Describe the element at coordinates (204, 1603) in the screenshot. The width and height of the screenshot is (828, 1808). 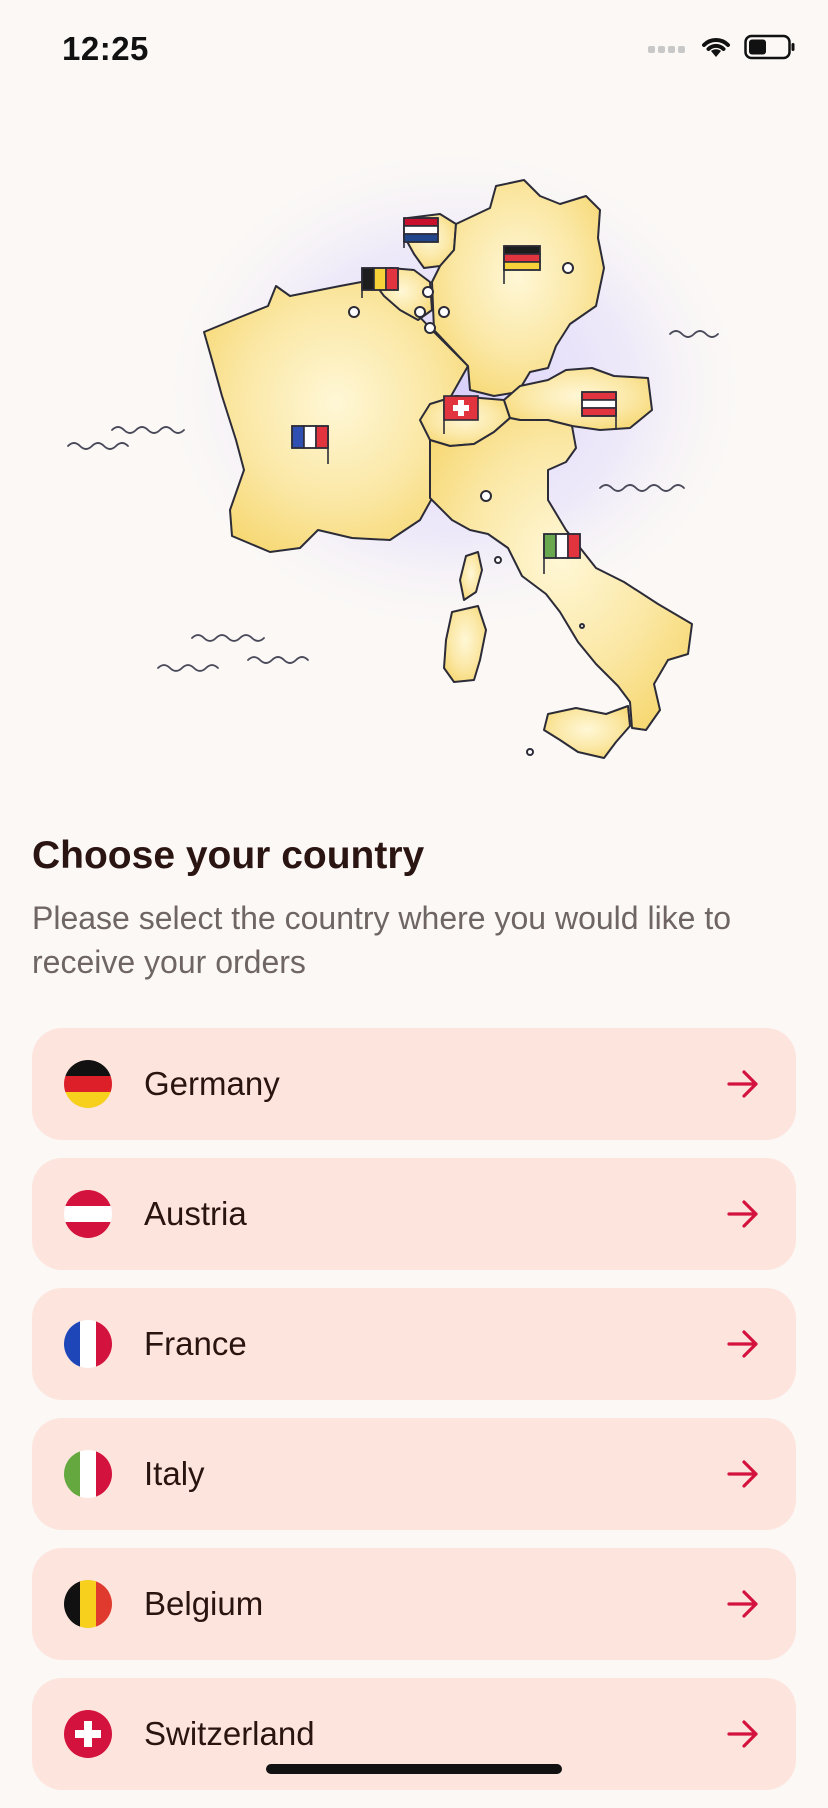
I see `country-name: Belgium` at that location.